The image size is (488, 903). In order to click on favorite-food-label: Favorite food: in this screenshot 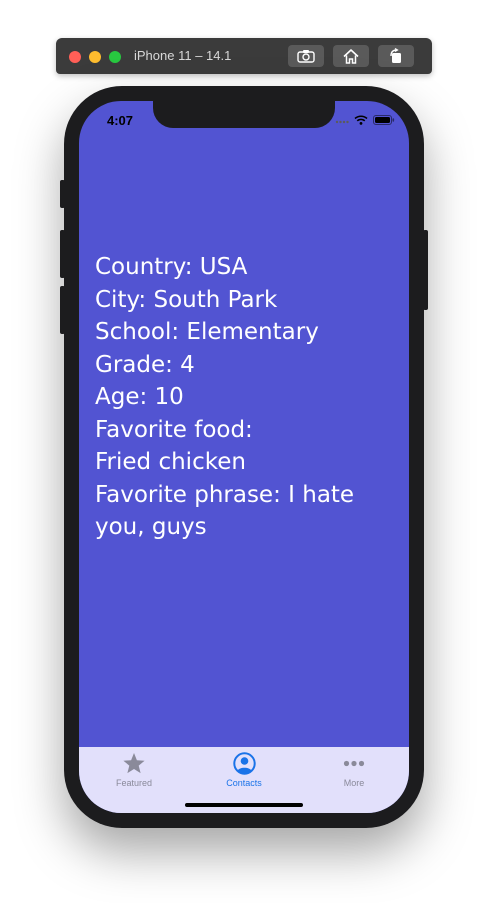, I will do `click(174, 429)`.